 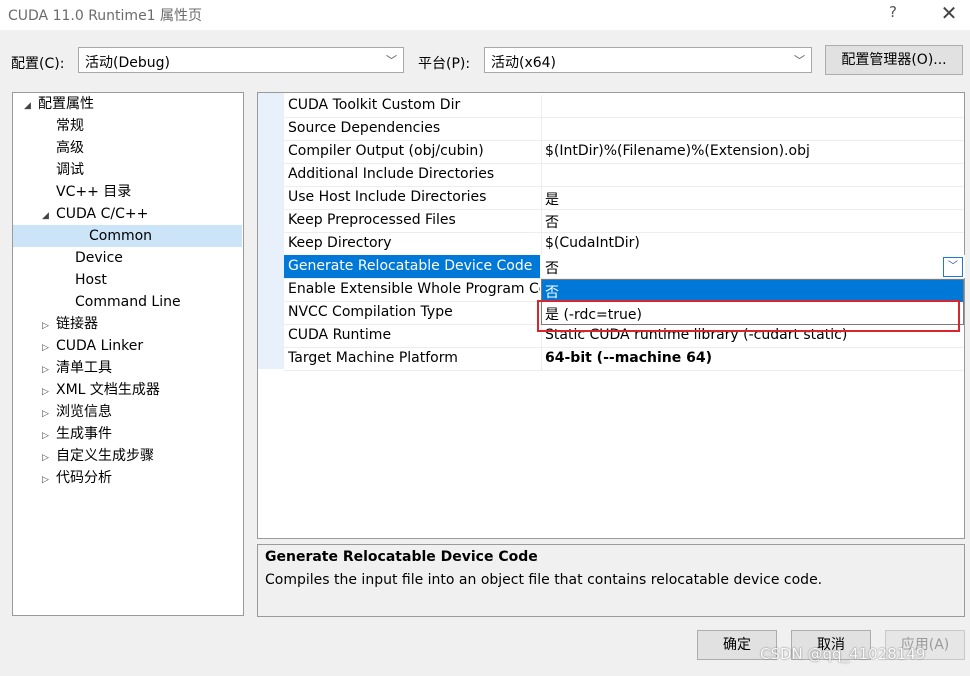 I want to click on tree-node-label: 调试, so click(x=70, y=170).